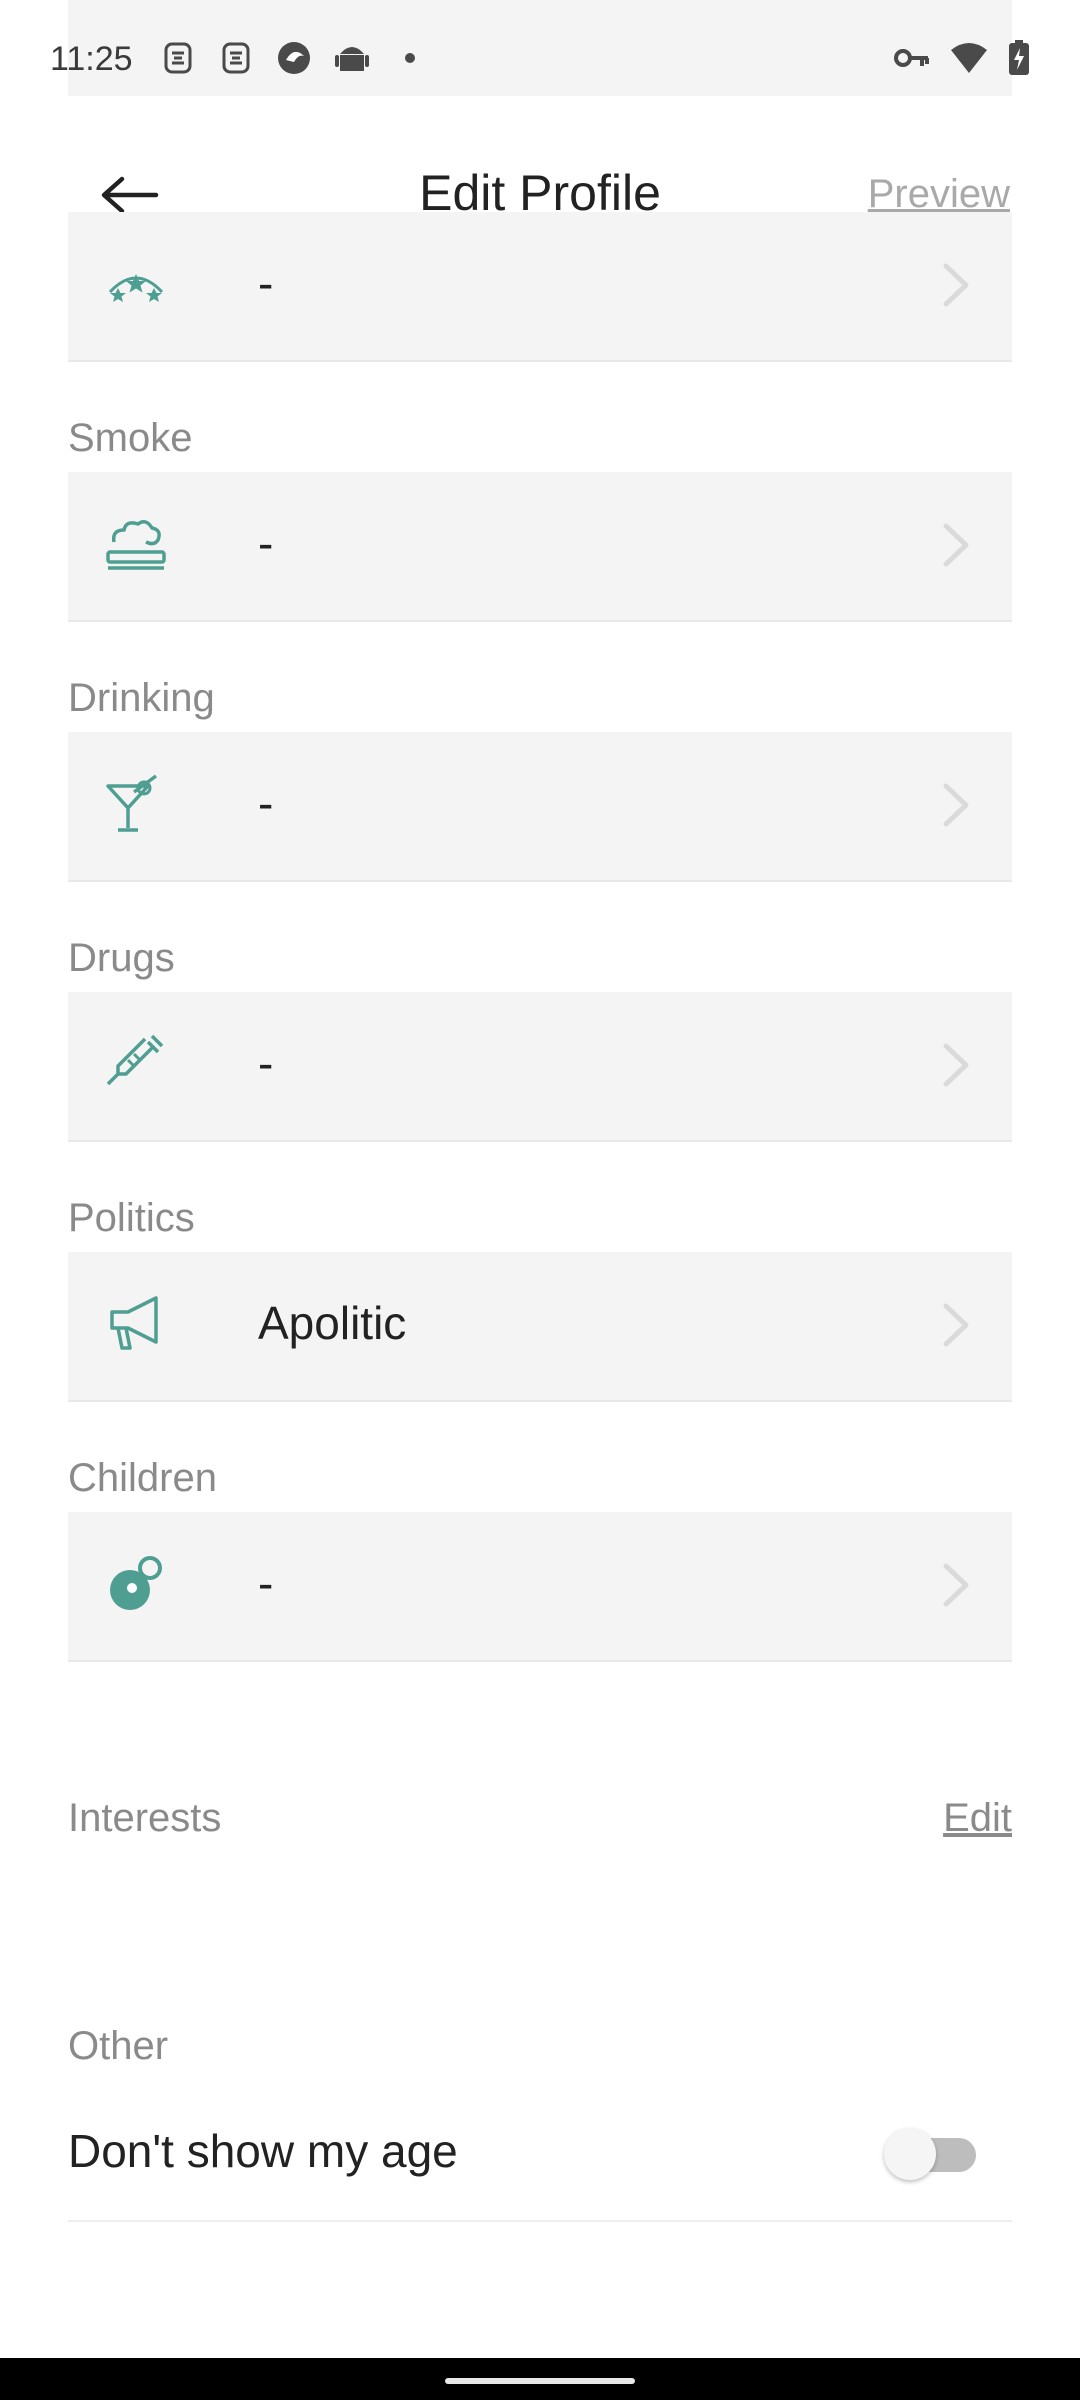 Image resolution: width=1080 pixels, height=2400 pixels. I want to click on dot-icon, so click(410, 58).